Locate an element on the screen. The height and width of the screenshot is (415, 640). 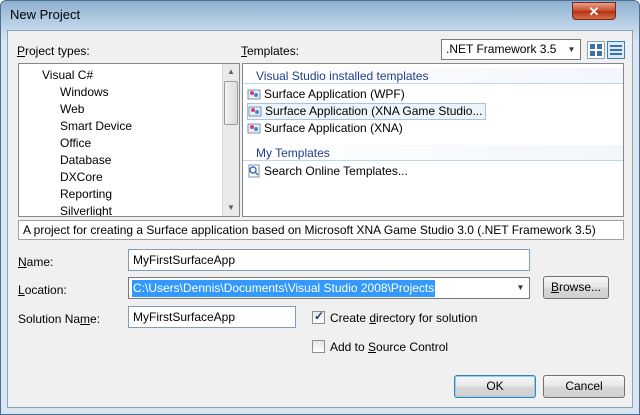
large-icons-view-icon is located at coordinates (596, 50).